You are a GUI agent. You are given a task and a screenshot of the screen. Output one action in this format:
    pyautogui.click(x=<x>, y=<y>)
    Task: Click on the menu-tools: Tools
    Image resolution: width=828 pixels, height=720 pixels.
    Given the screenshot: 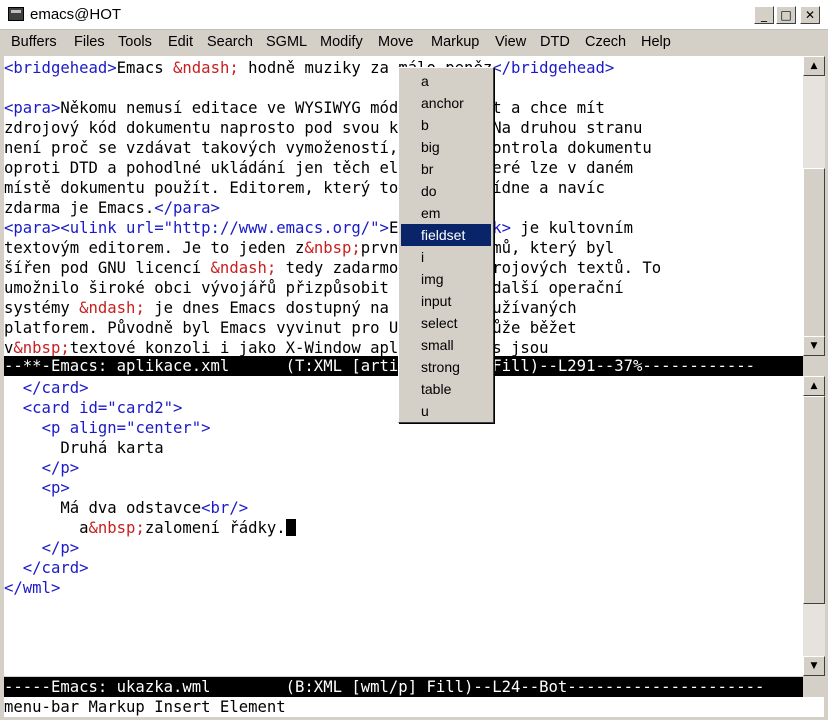 What is the action you would take?
    pyautogui.click(x=135, y=42)
    